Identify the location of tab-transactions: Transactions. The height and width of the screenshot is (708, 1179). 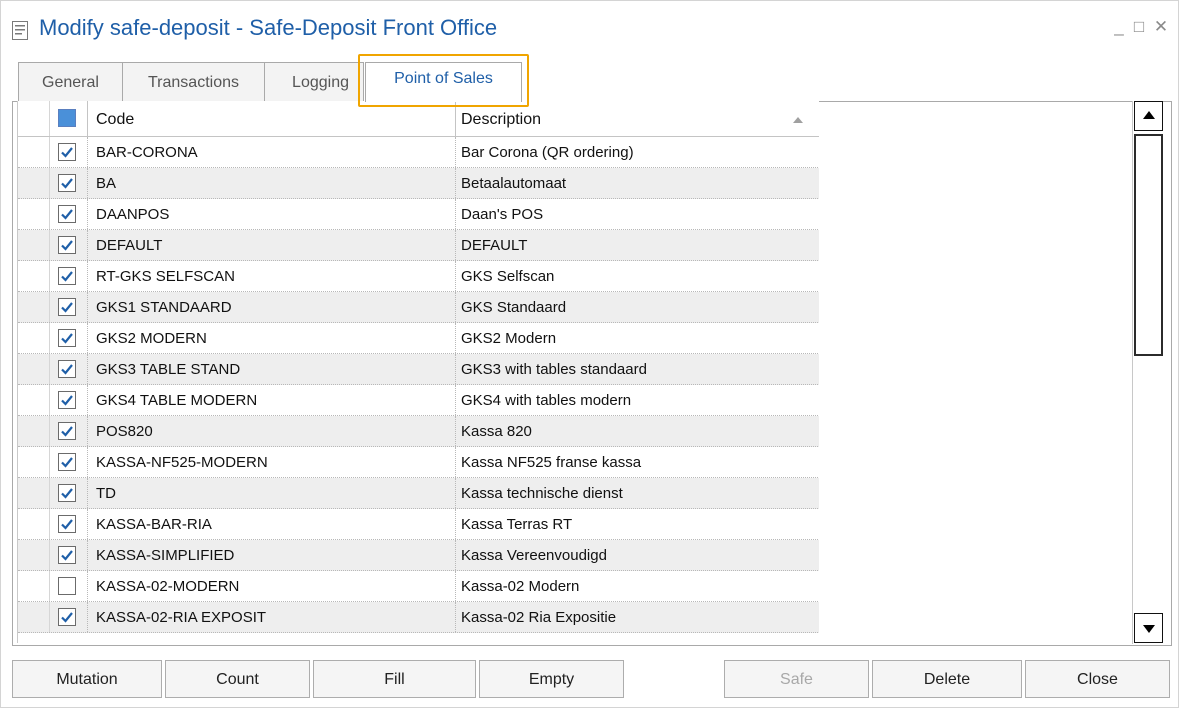
(193, 81).